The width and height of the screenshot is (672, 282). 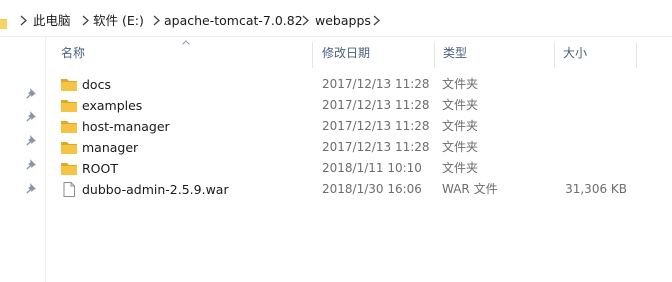 I want to click on list-item-docs: docs 2017/12/13 11:28 文件夹, so click(x=345, y=84).